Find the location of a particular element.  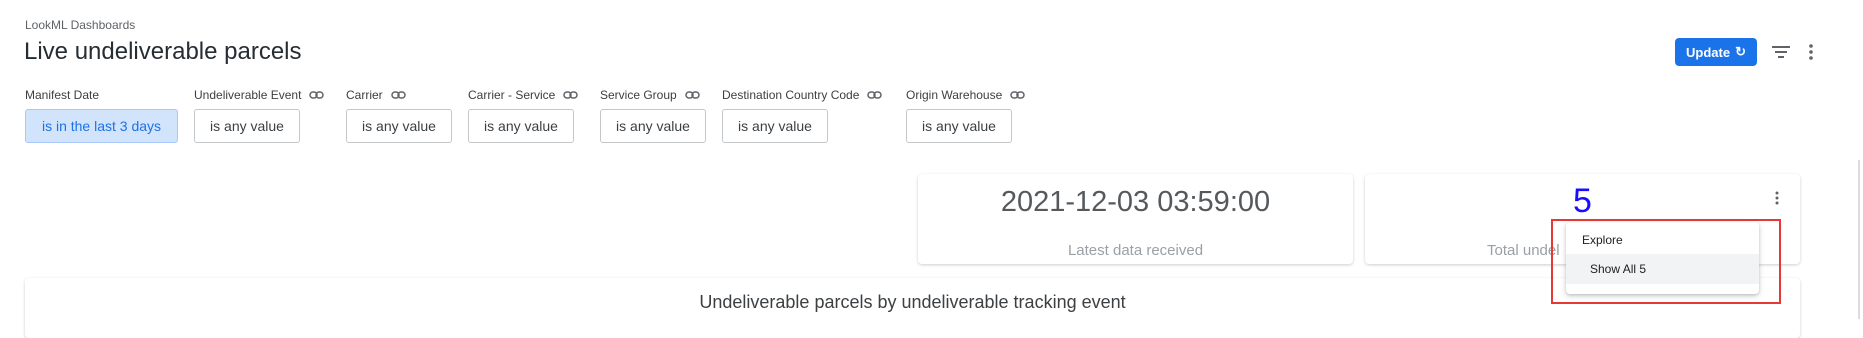

filter-label: Service Group is located at coordinates (638, 95).